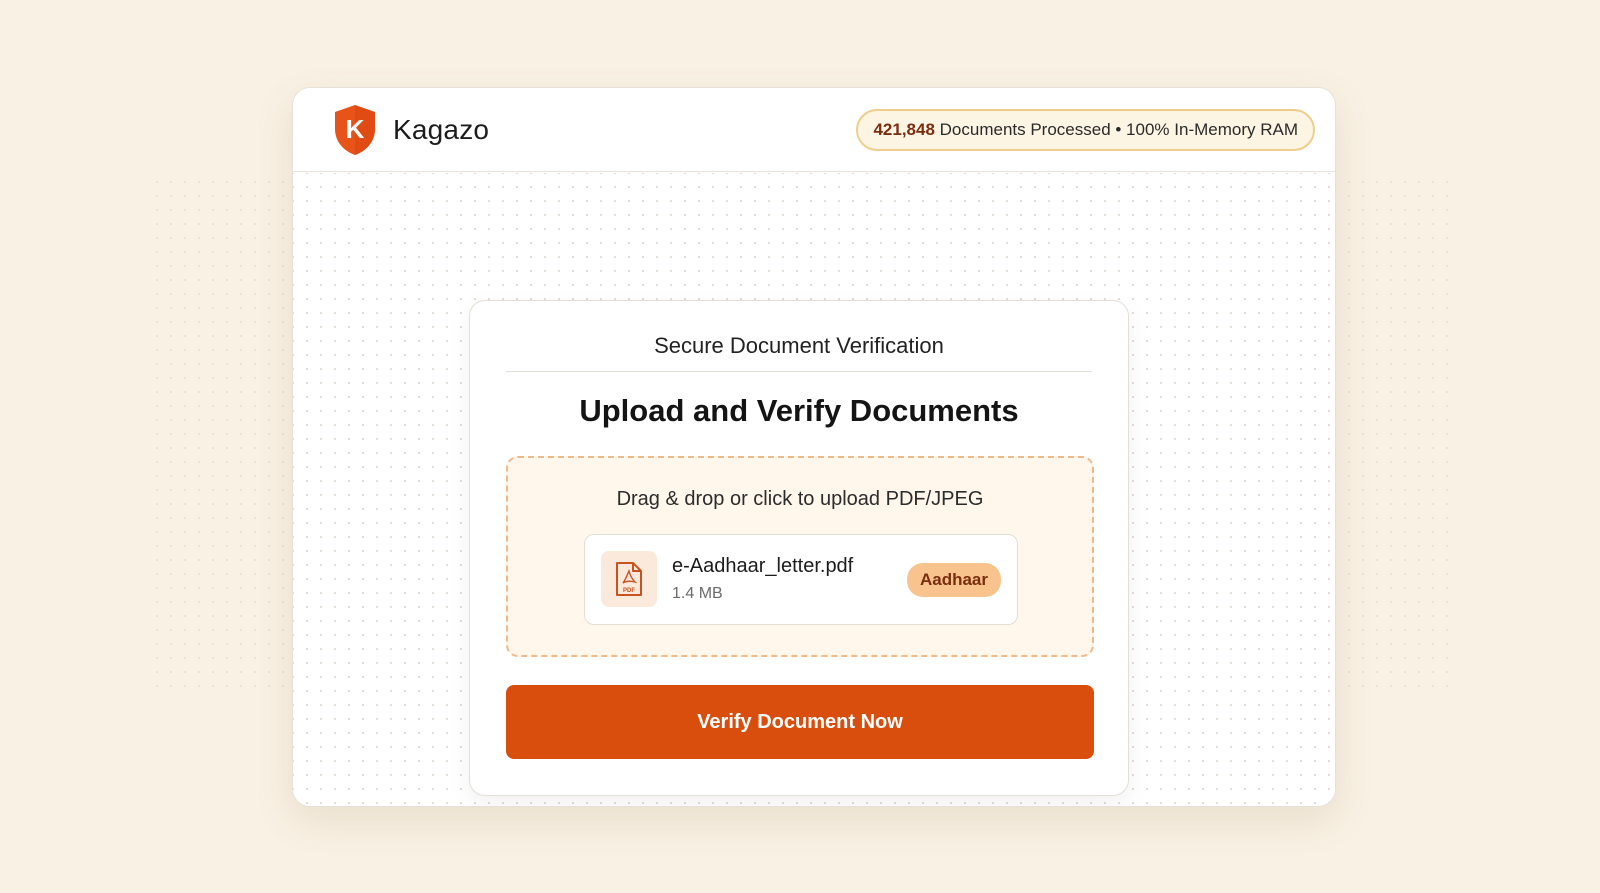 This screenshot has height=893, width=1600. Describe the element at coordinates (763, 566) in the screenshot. I see `file-name: e-Aadhaar_letter.pdf` at that location.